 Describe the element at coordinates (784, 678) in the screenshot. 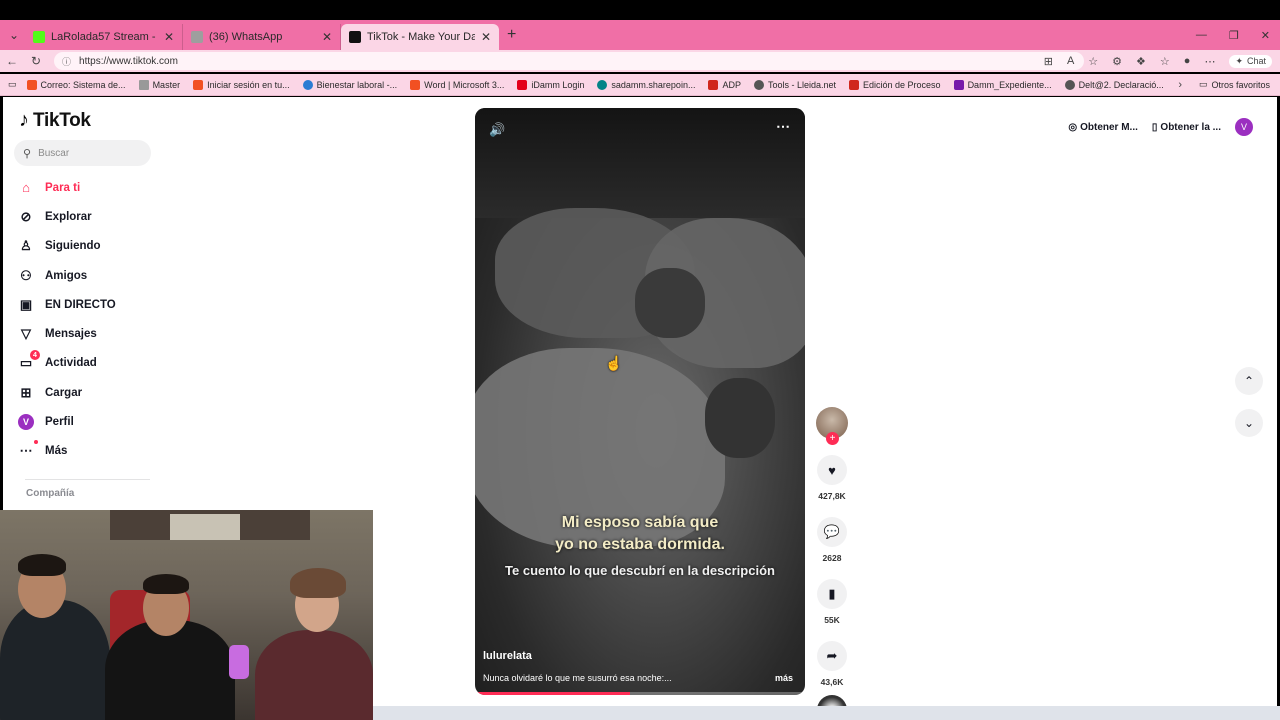

I see `description-more-link: más` at that location.